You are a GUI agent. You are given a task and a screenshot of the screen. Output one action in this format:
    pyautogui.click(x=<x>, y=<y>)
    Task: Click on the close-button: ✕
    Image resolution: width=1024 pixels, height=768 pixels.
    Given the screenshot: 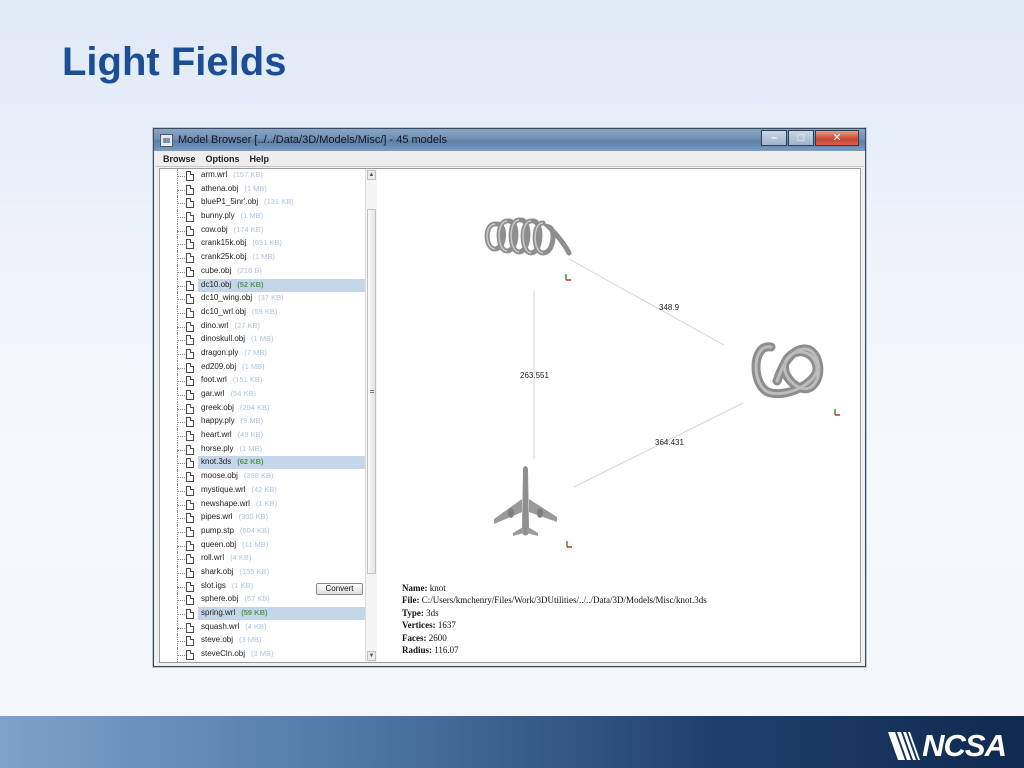 What is the action you would take?
    pyautogui.click(x=837, y=138)
    